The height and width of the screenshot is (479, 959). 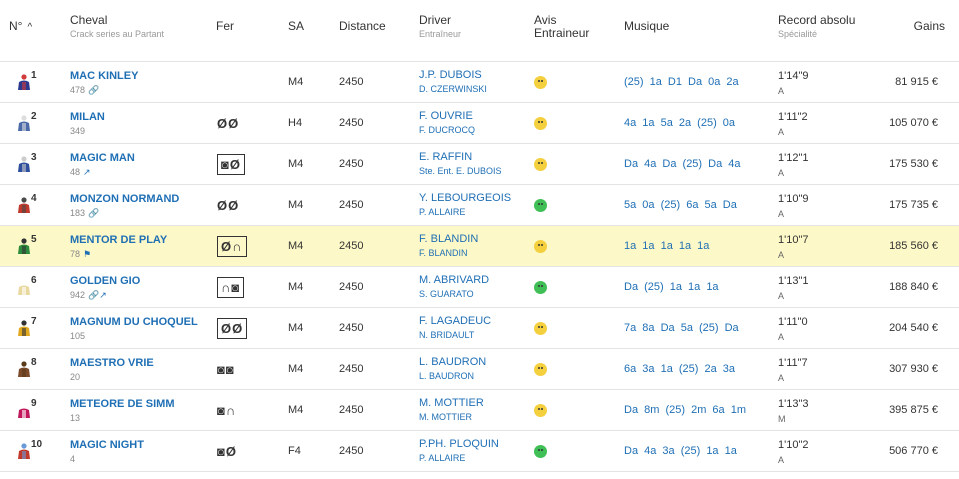 I want to click on fer-icons: Ø∩, so click(x=232, y=246).